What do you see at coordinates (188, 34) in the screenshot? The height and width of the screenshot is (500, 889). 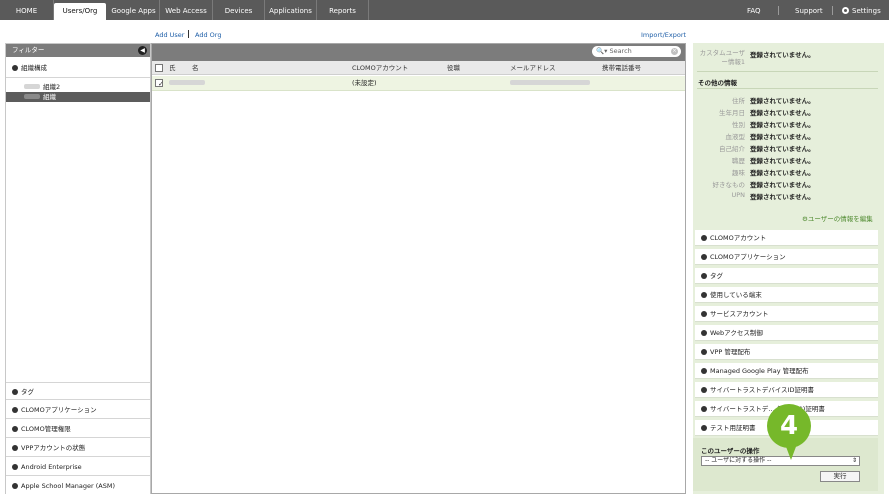 I see `link-divider` at bounding box center [188, 34].